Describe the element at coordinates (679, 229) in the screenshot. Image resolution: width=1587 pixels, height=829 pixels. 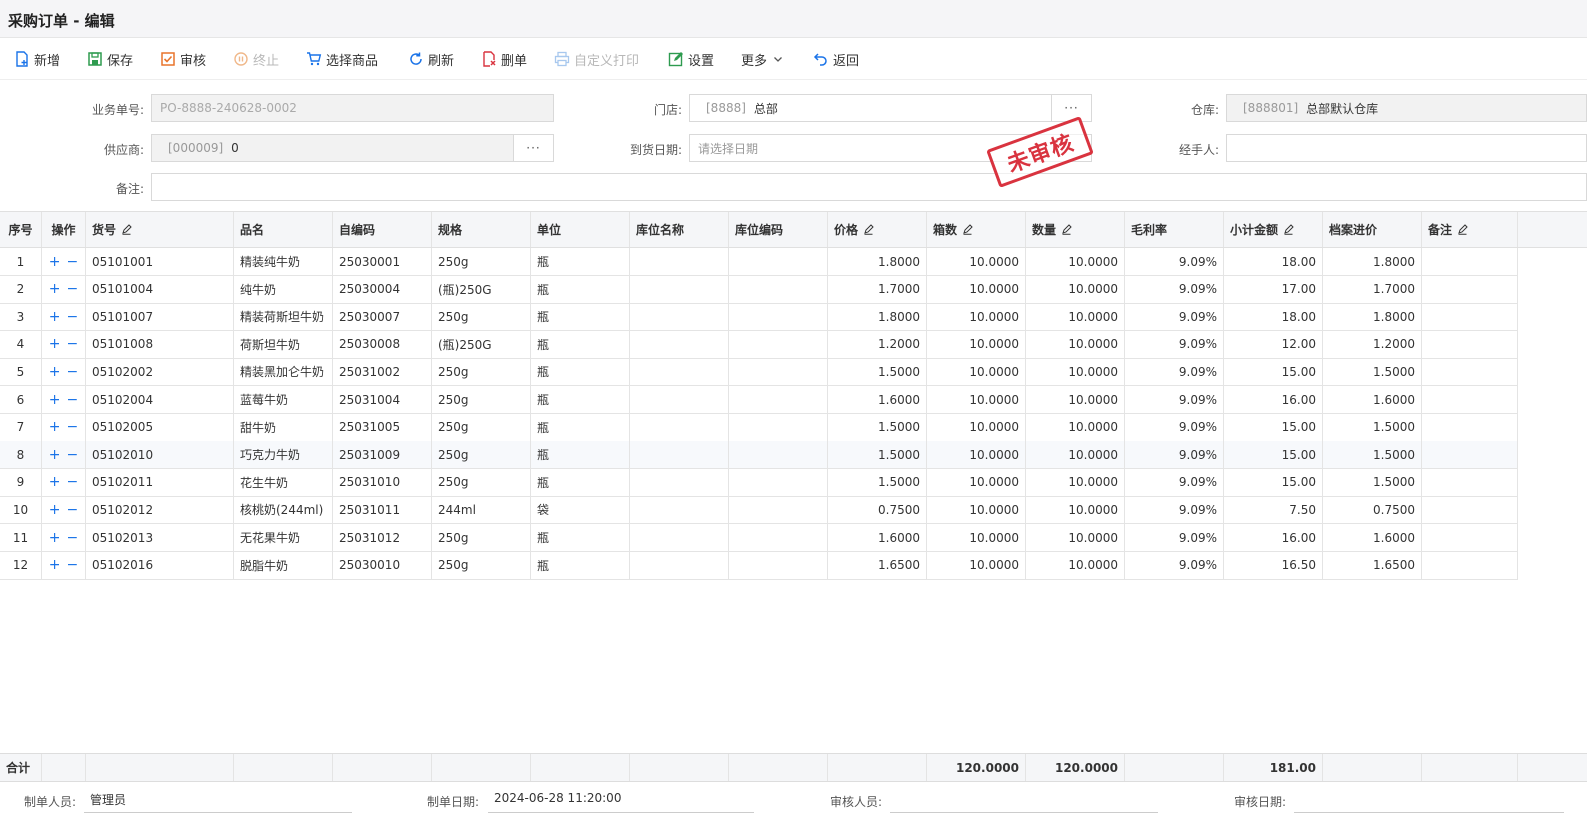
I see `header-loc-name: 库位名称` at that location.